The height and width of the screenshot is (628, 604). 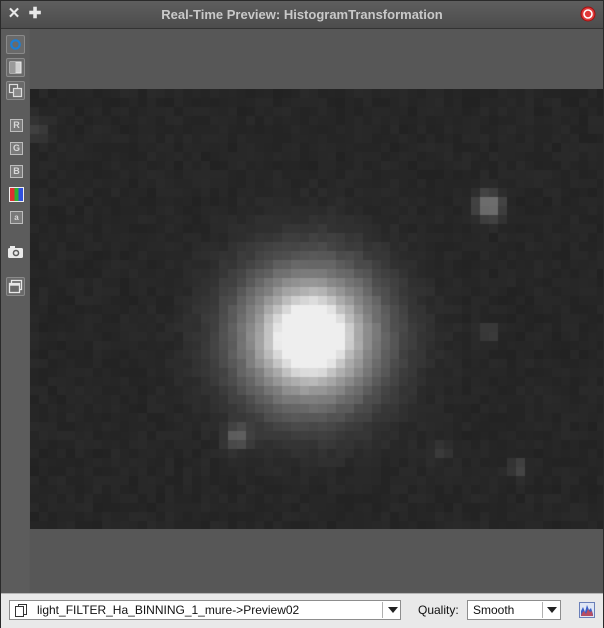 I want to click on histogram-icon, so click(x=587, y=610).